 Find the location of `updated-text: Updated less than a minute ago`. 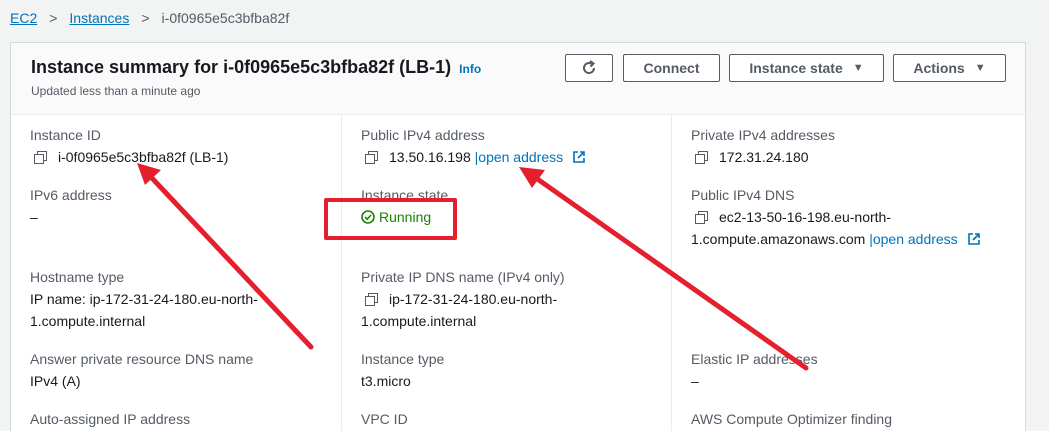

updated-text: Updated less than a minute ago is located at coordinates (116, 91).